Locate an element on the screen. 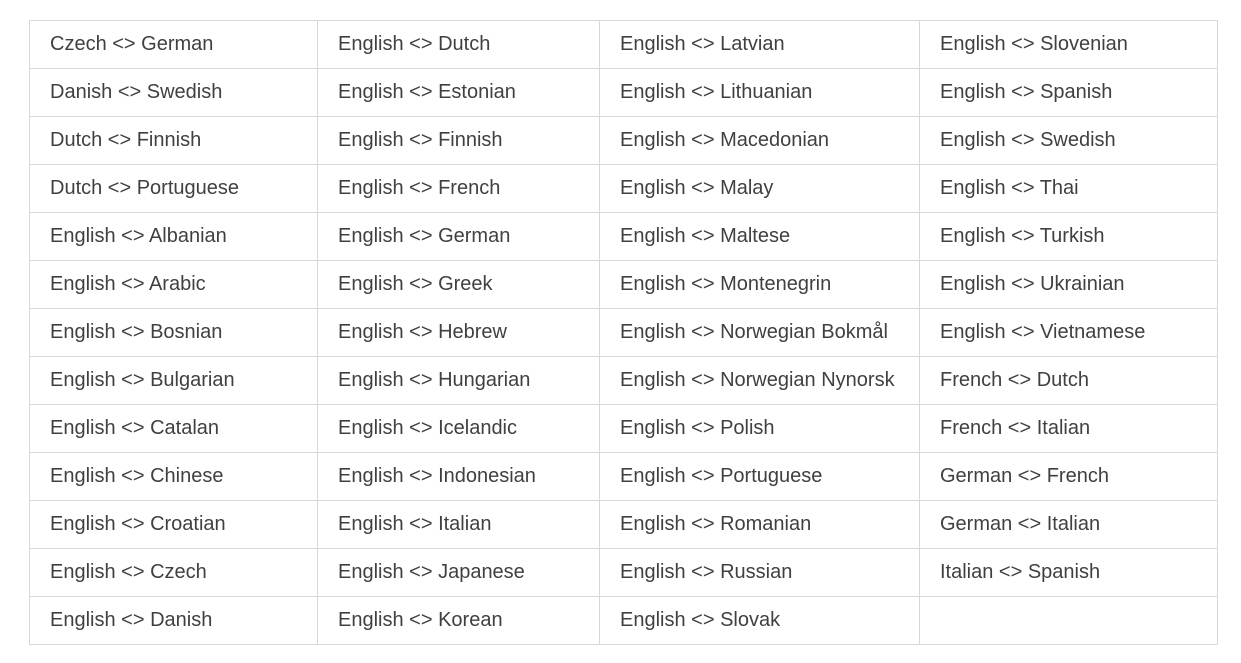 The height and width of the screenshot is (663, 1241). language-pair-cell: English <> Macedonian is located at coordinates (759, 140).